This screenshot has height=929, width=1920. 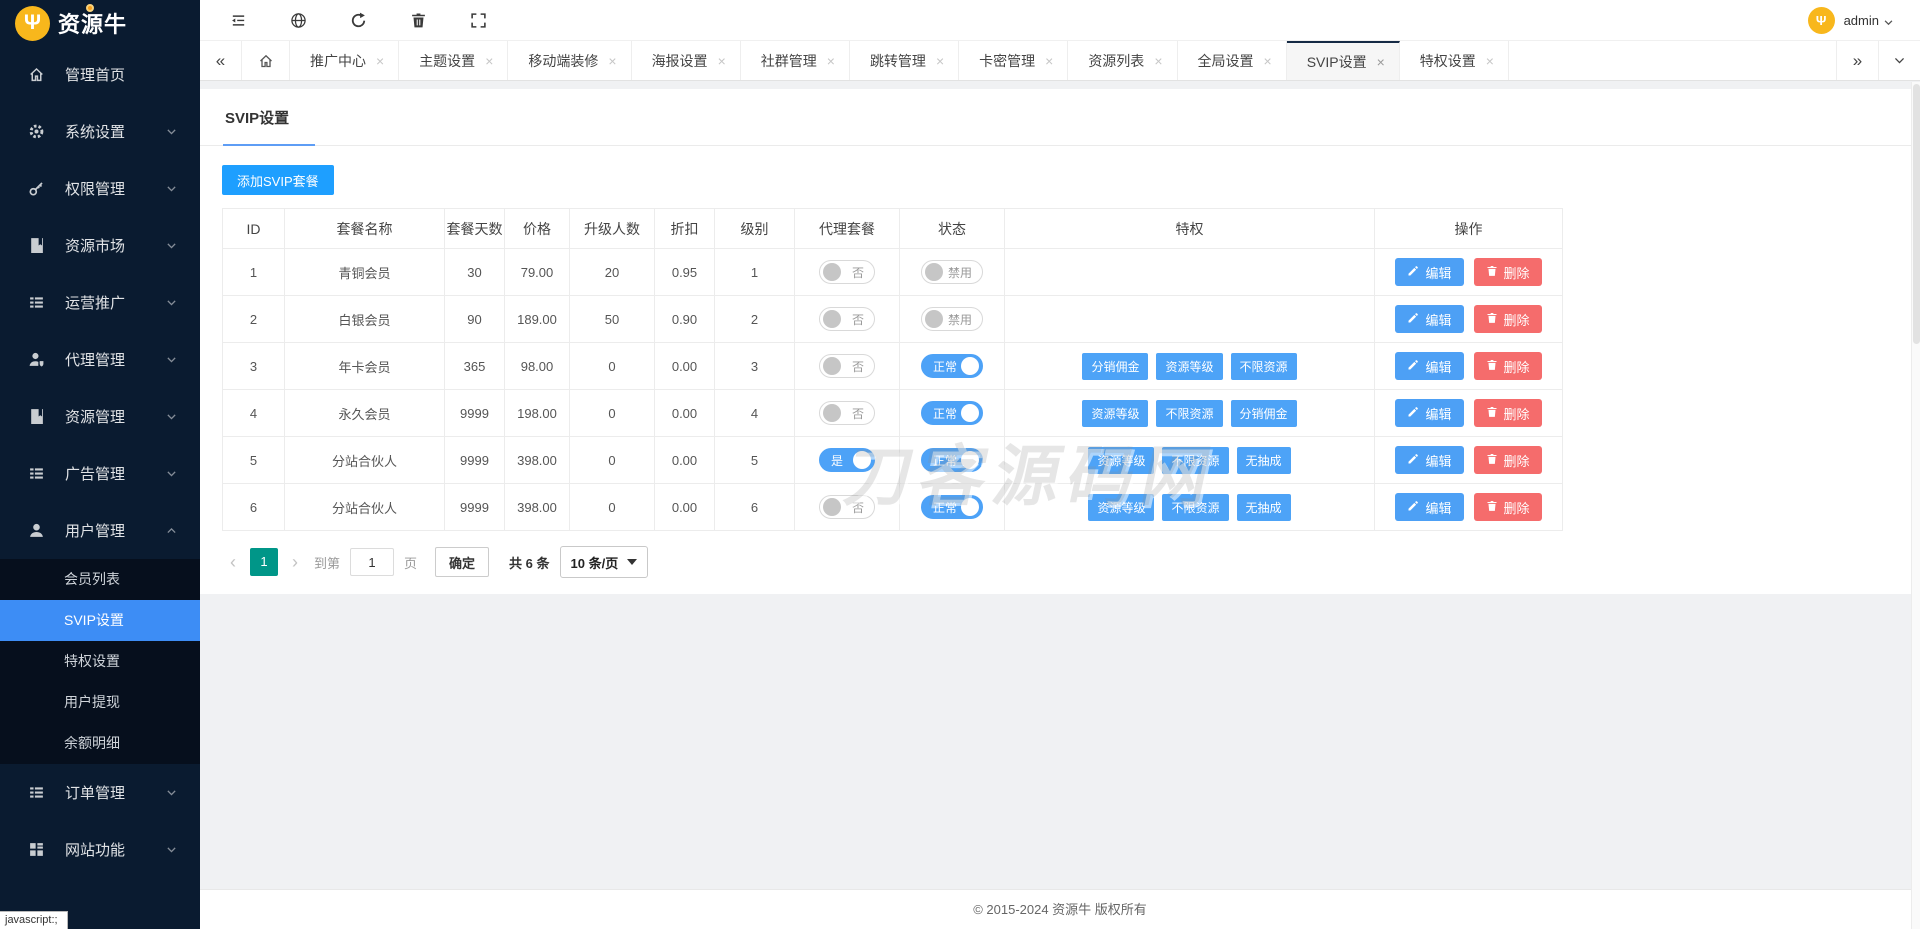 I want to click on tab-svip-settings: SVIP设置 ×, so click(x=1343, y=60).